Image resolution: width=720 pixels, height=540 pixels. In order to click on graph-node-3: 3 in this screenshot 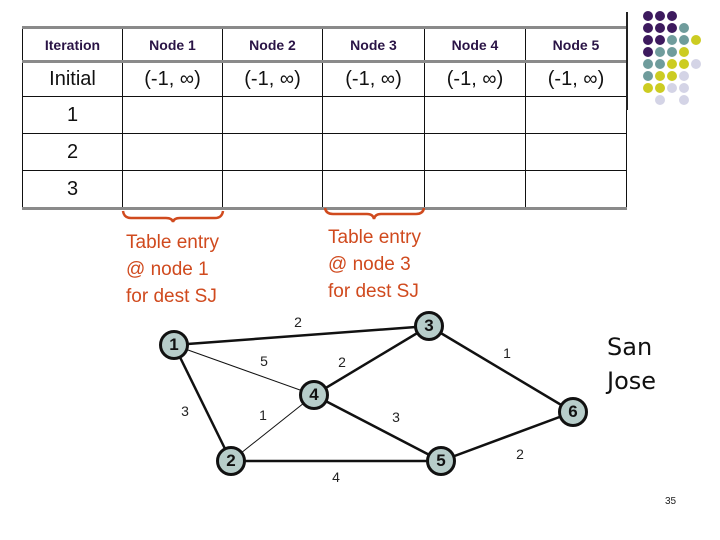, I will do `click(429, 326)`.